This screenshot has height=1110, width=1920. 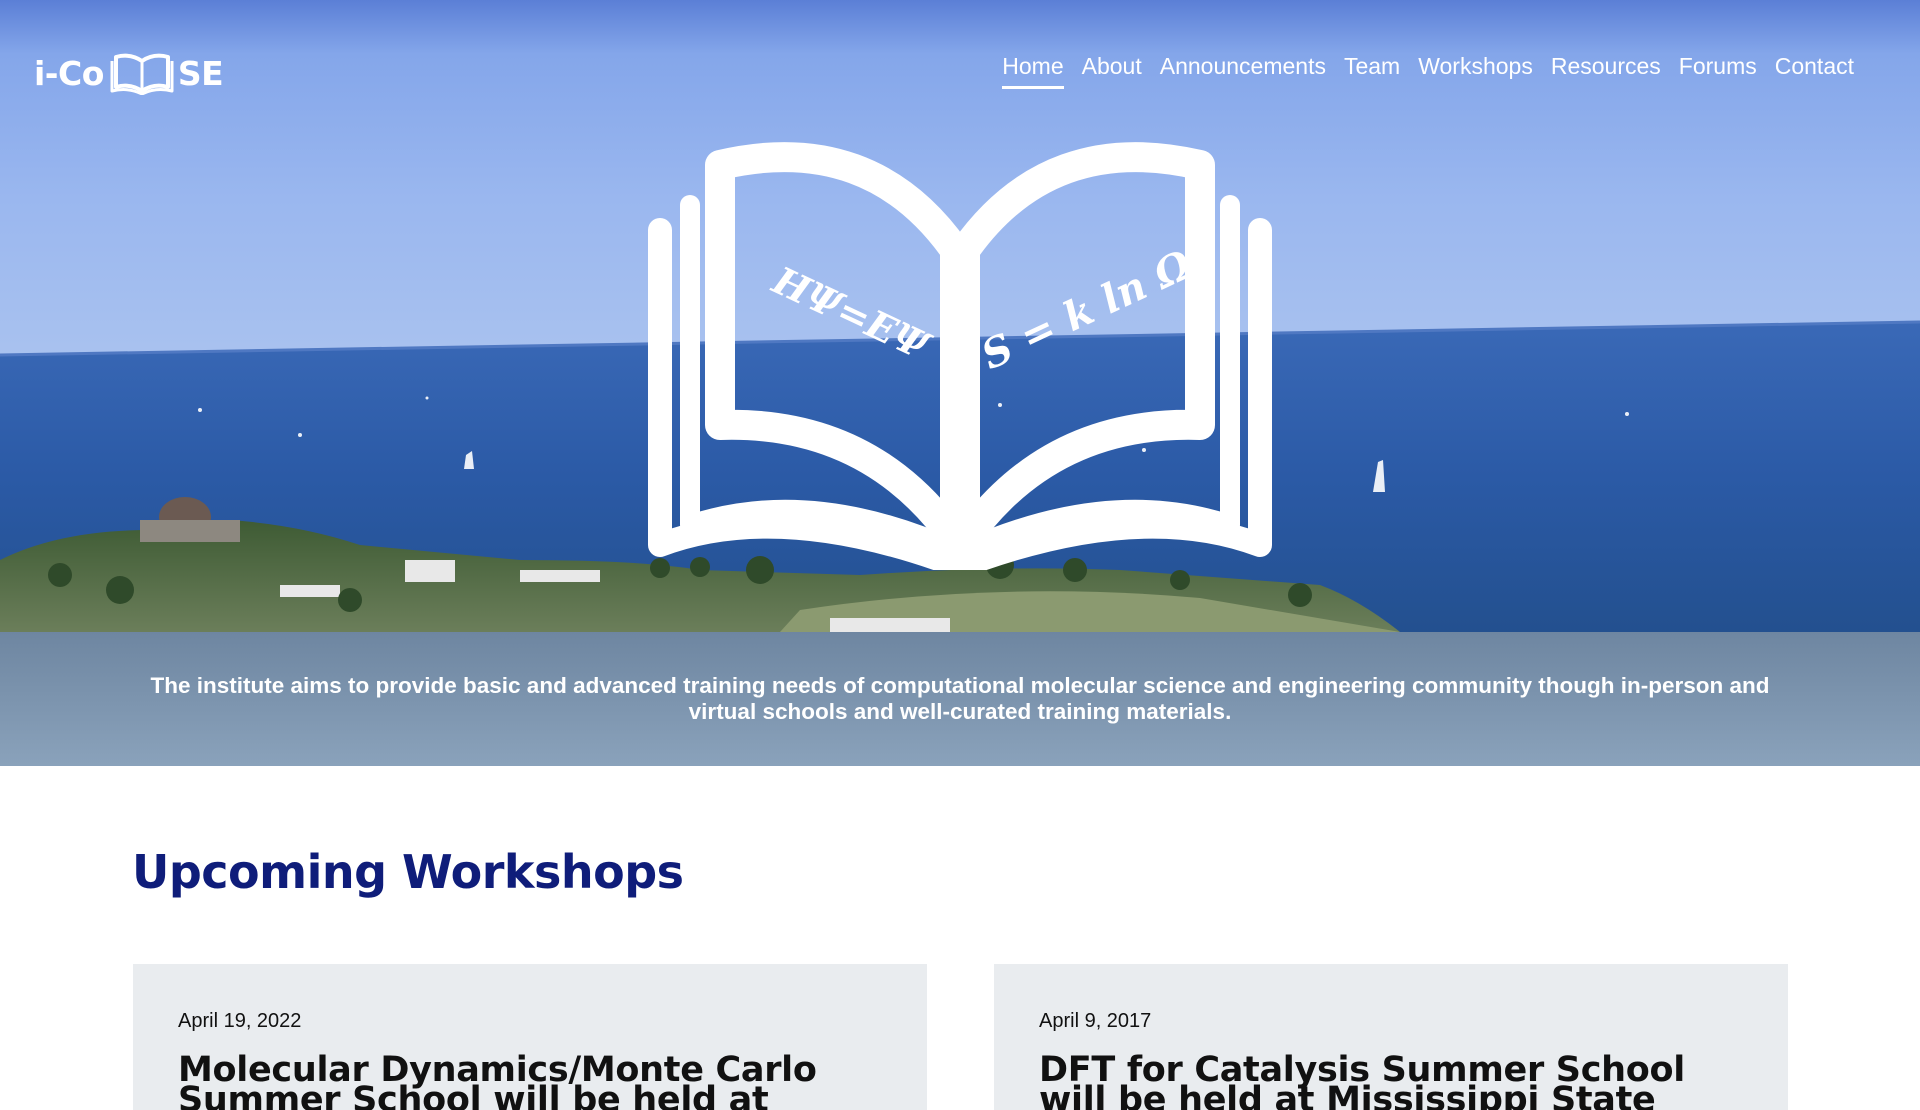 I want to click on section-heading-workshops: Upcoming Workshops, so click(x=408, y=872).